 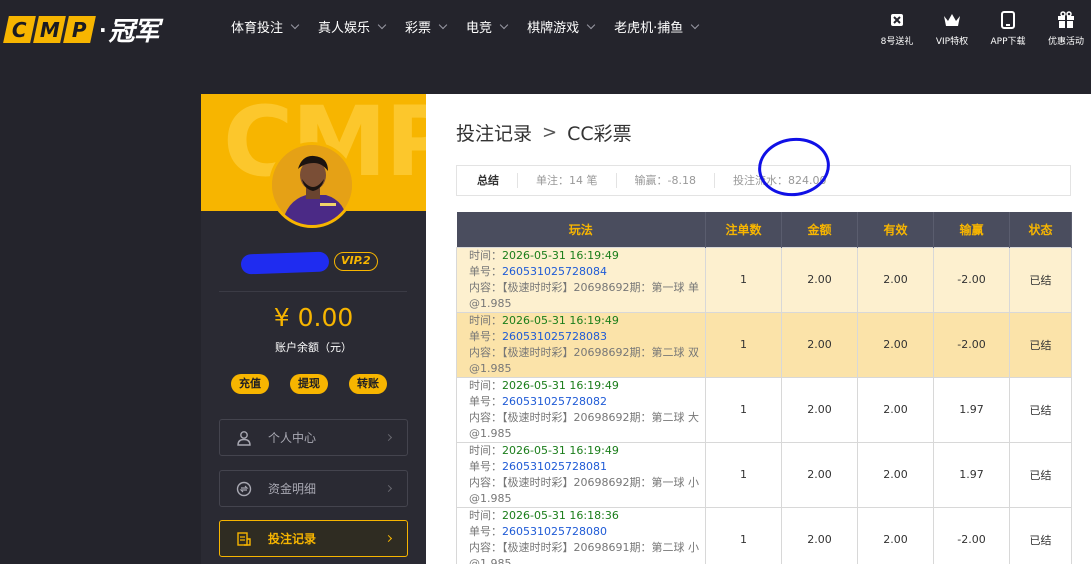 I want to click on deposit-button: 充值, so click(x=250, y=384).